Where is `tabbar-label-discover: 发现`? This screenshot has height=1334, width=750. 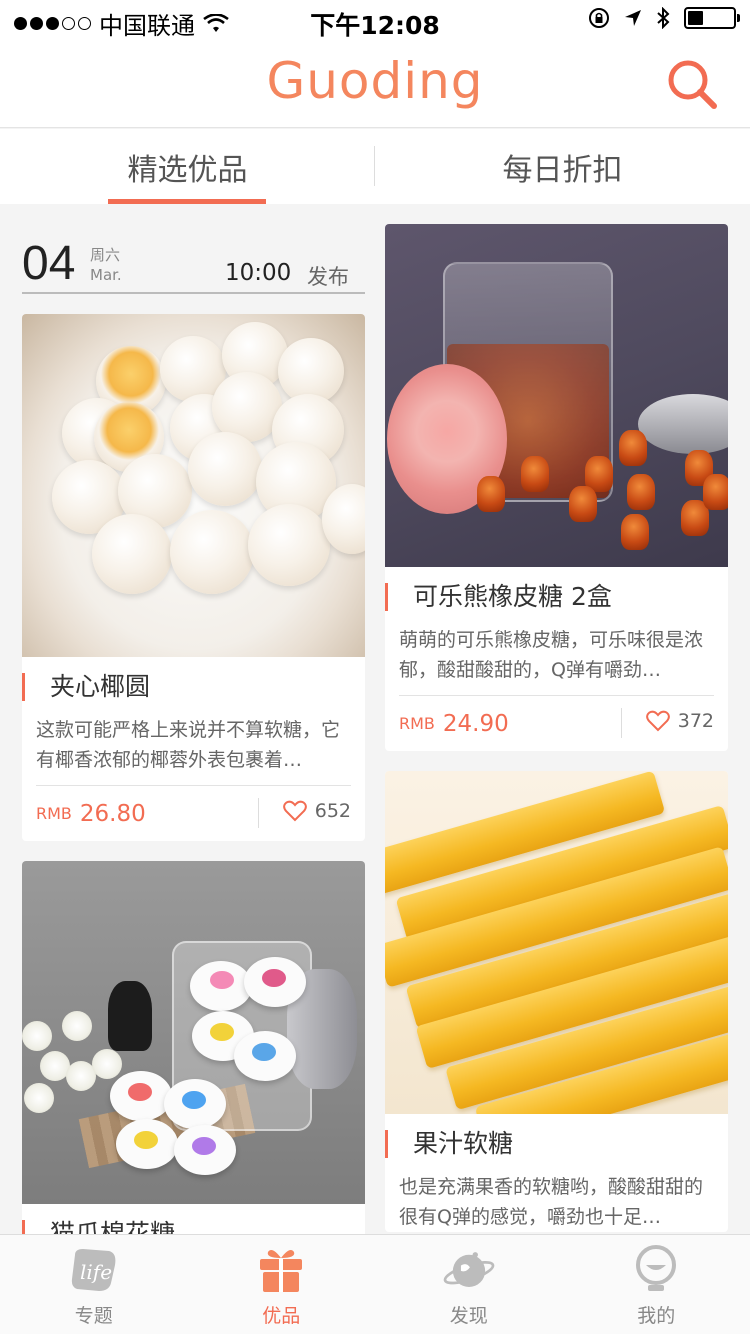 tabbar-label-discover: 发现 is located at coordinates (468, 1316).